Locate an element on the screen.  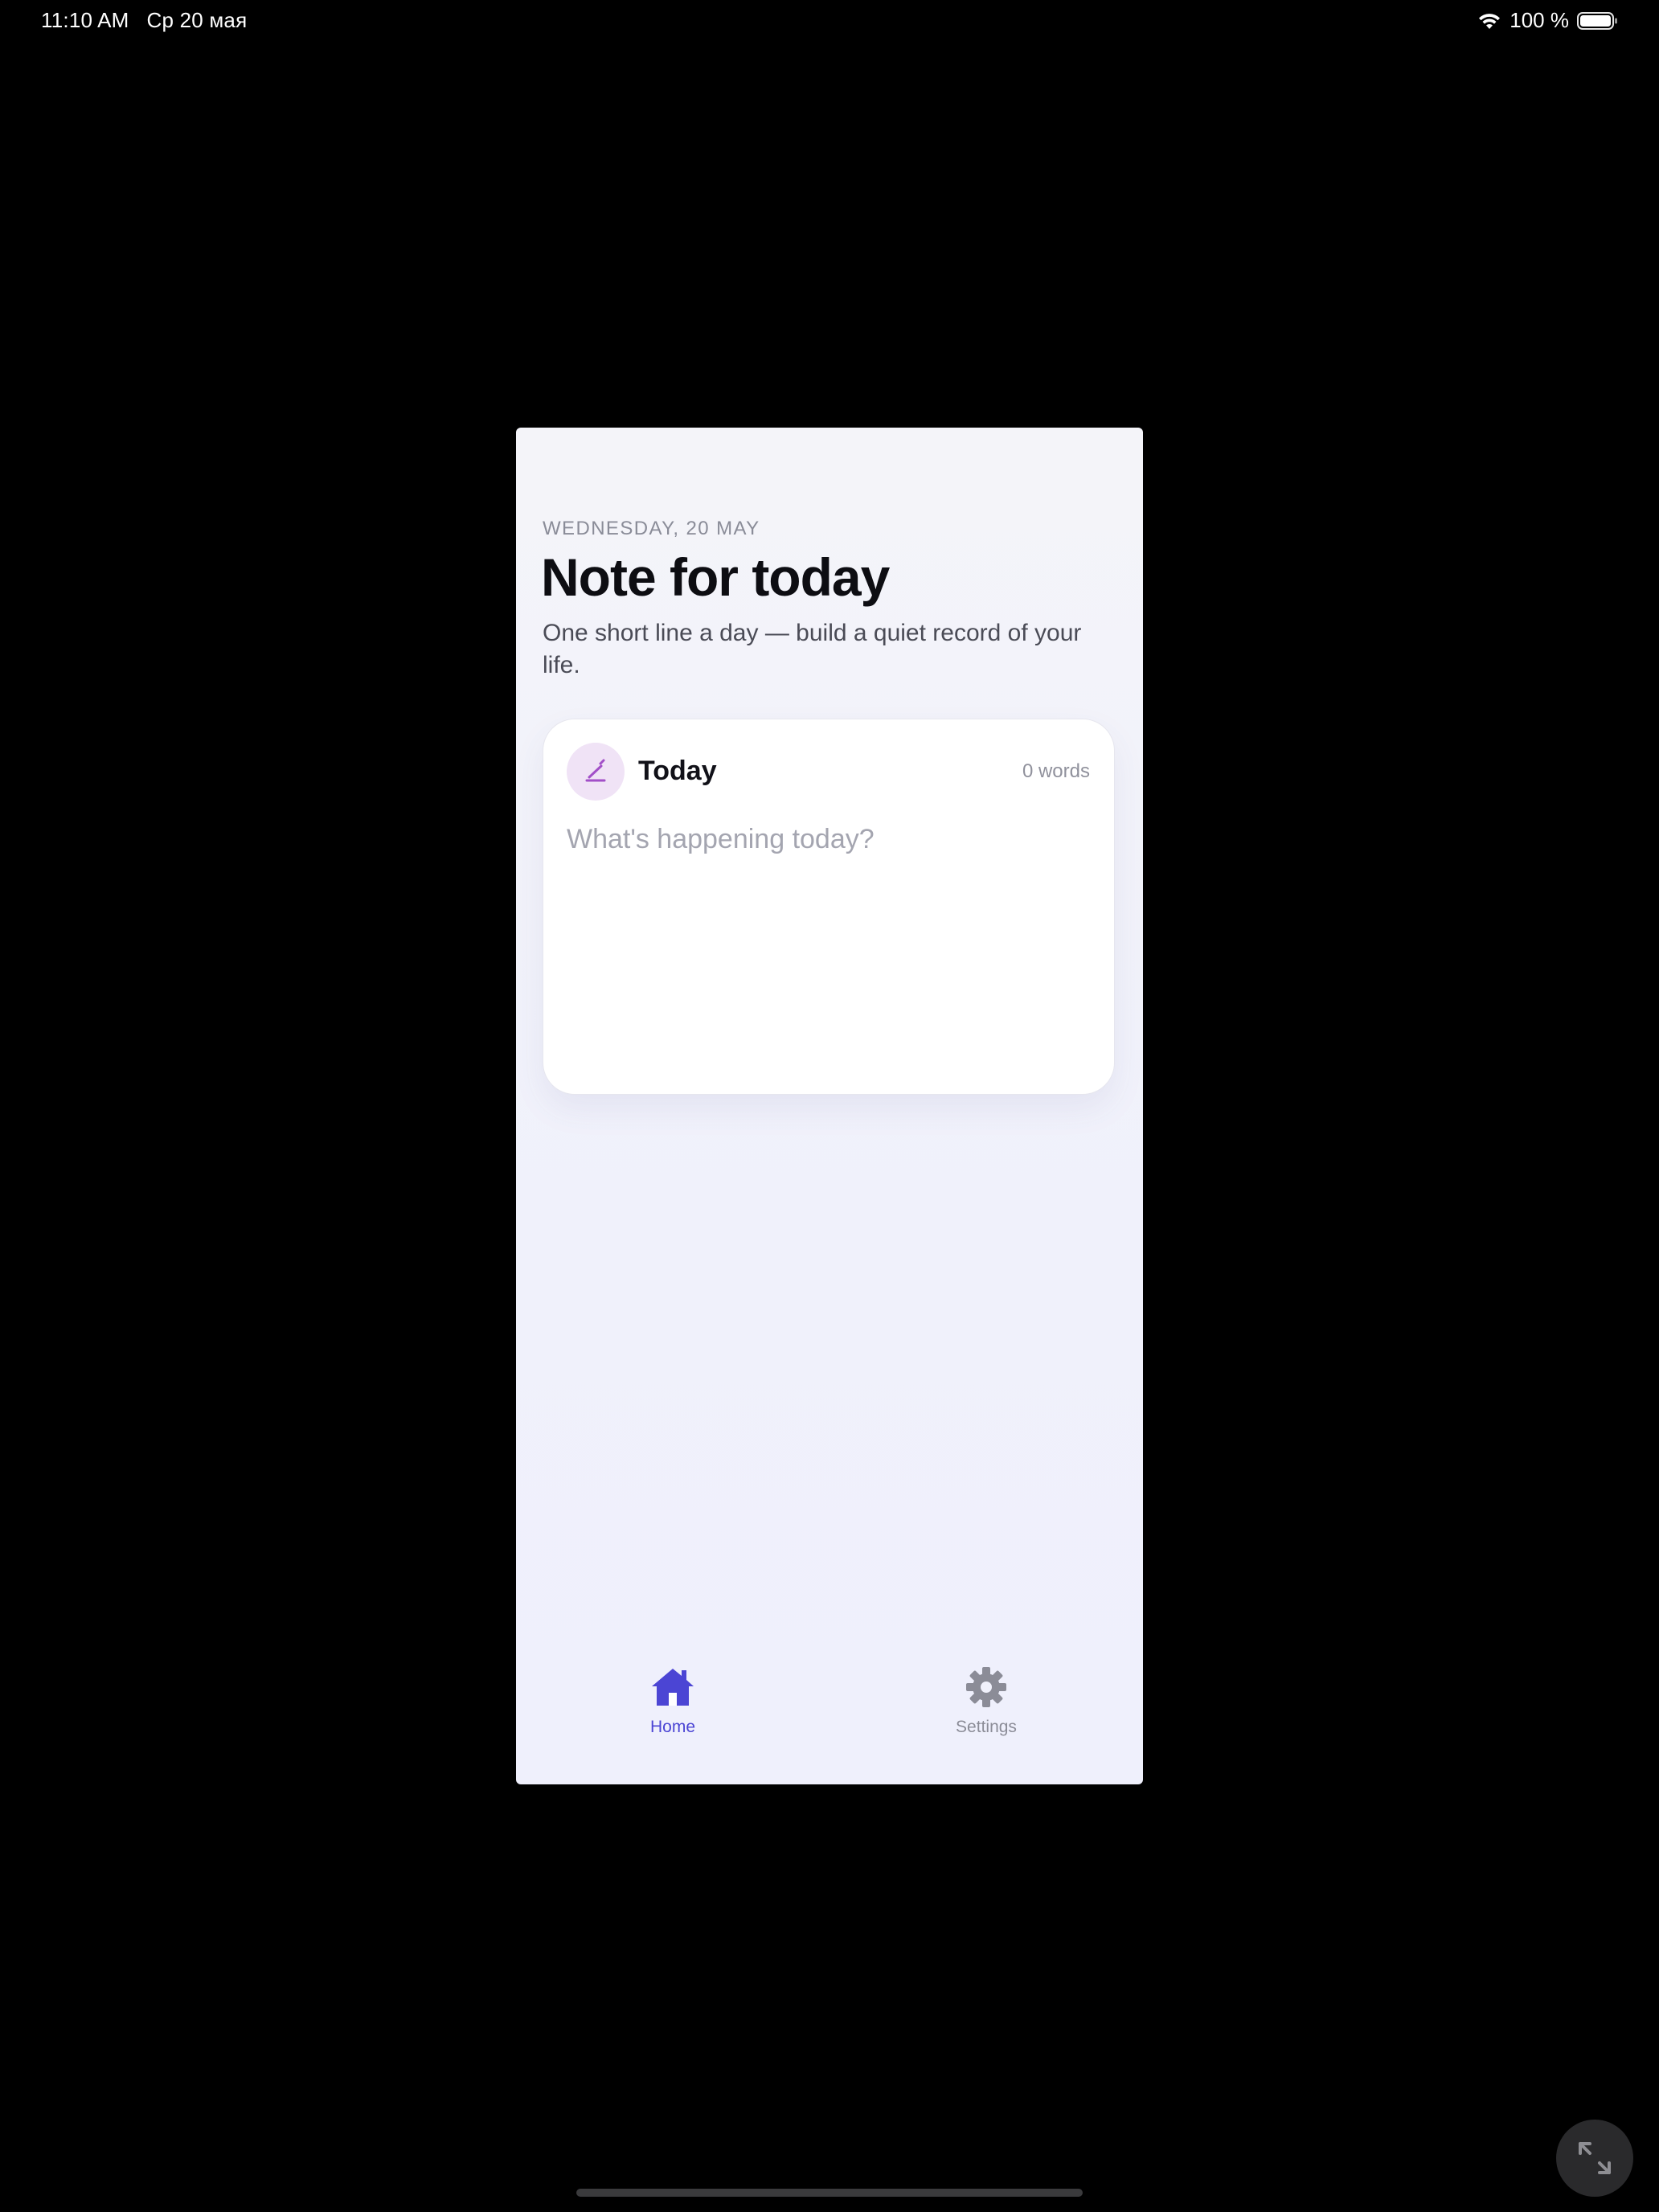
battery-full-icon is located at coordinates (1597, 21).